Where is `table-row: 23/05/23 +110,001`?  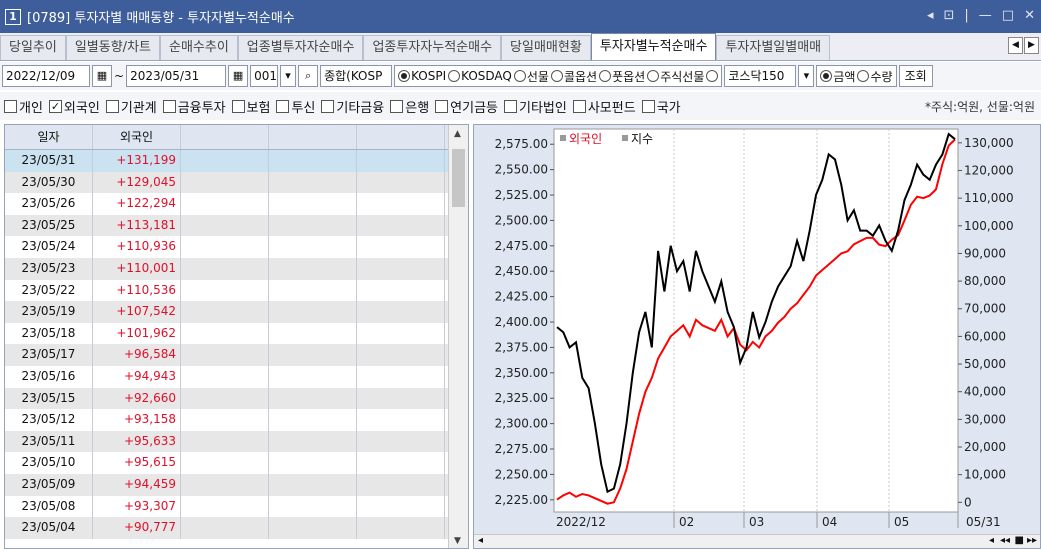
table-row: 23/05/23 +110,001 is located at coordinates (236, 268).